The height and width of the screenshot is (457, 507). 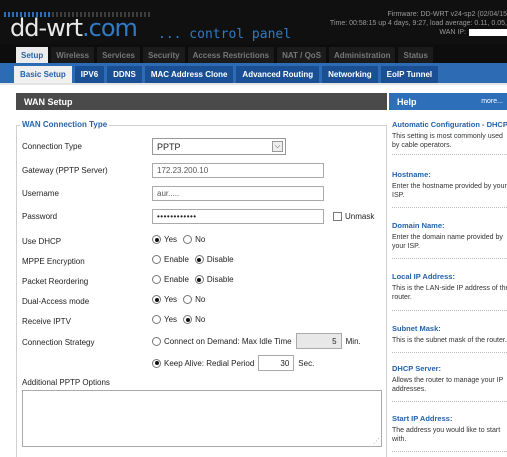 I want to click on unmask-checkbox, so click(x=337, y=216).